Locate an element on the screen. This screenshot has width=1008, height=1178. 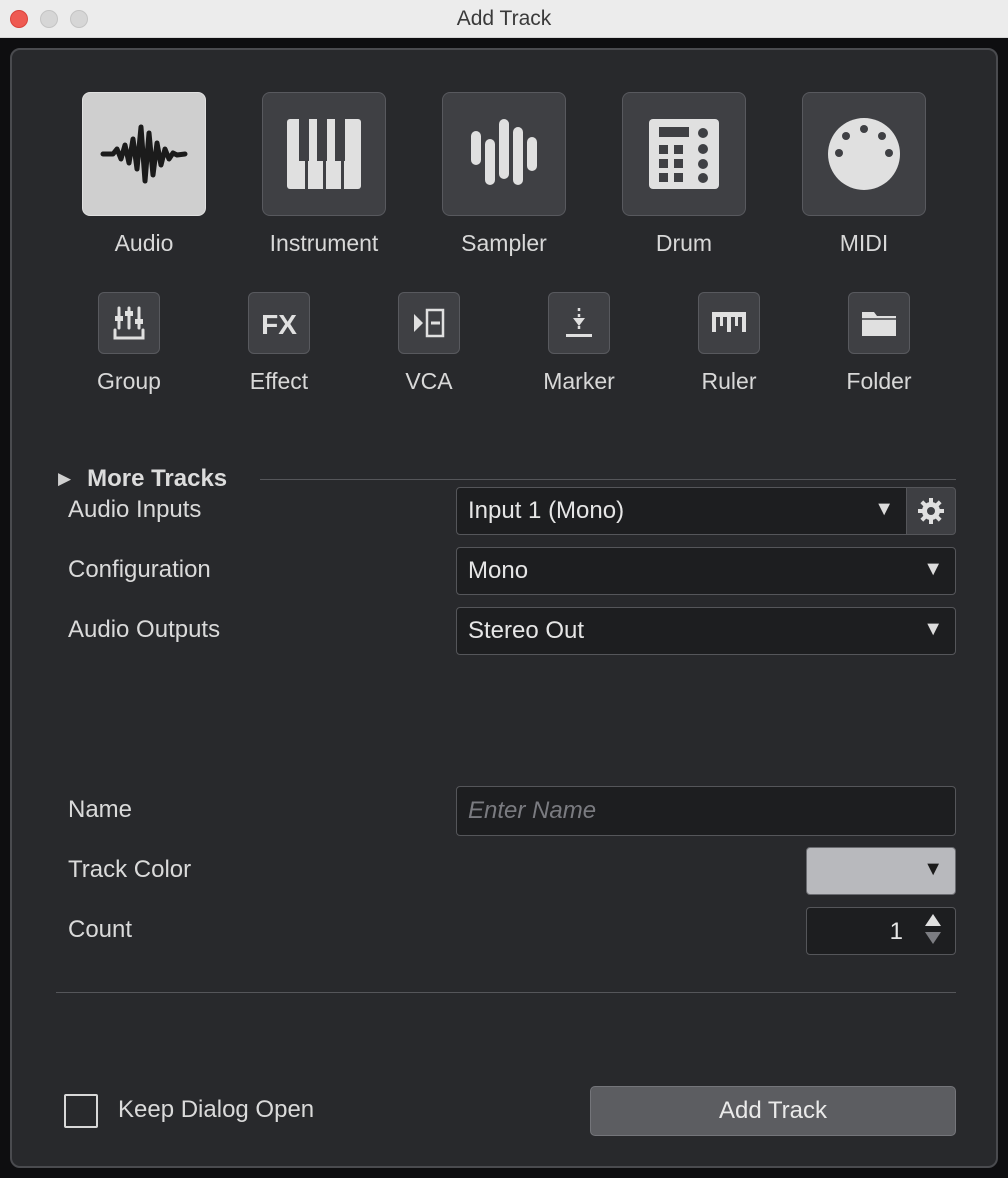
configuration-select: Mono ▼ is located at coordinates (706, 571).